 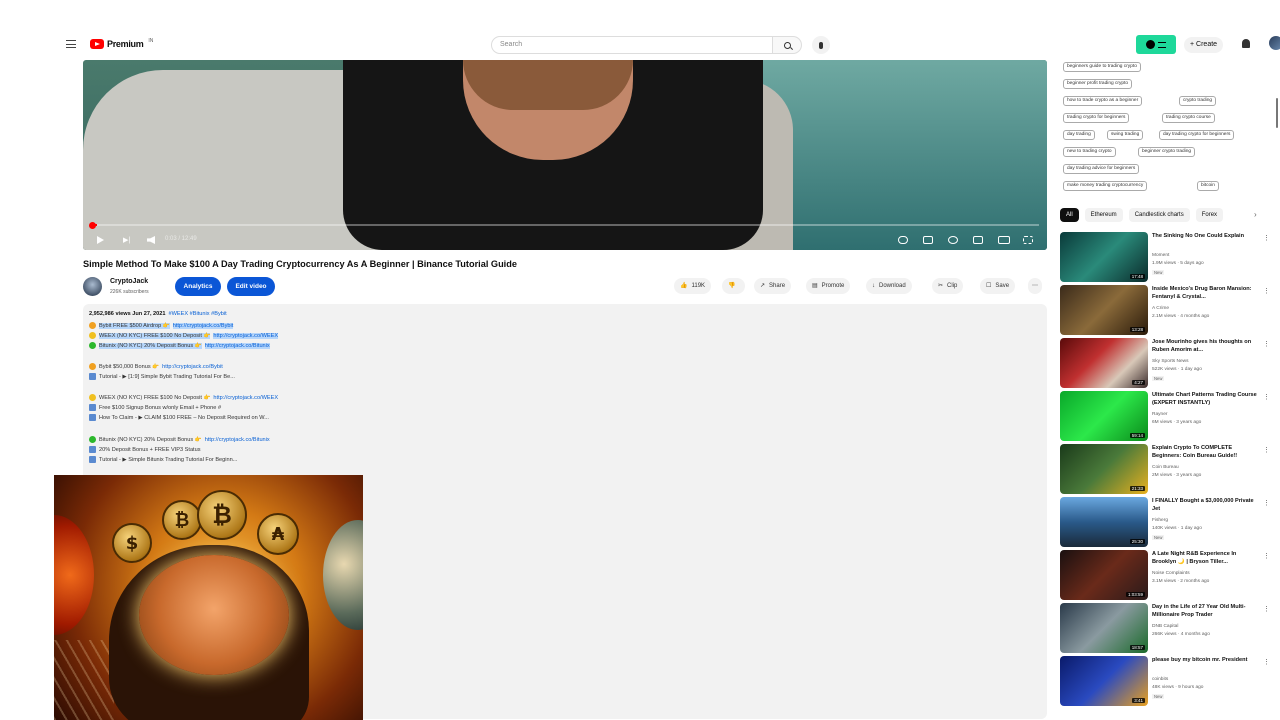 What do you see at coordinates (1255, 214) in the screenshot?
I see `chevron-right-icon: ›` at bounding box center [1255, 214].